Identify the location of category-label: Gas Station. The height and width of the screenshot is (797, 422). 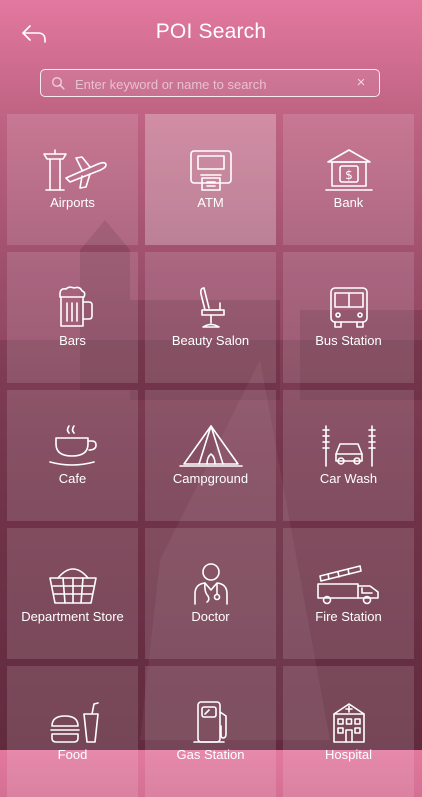
(210, 754).